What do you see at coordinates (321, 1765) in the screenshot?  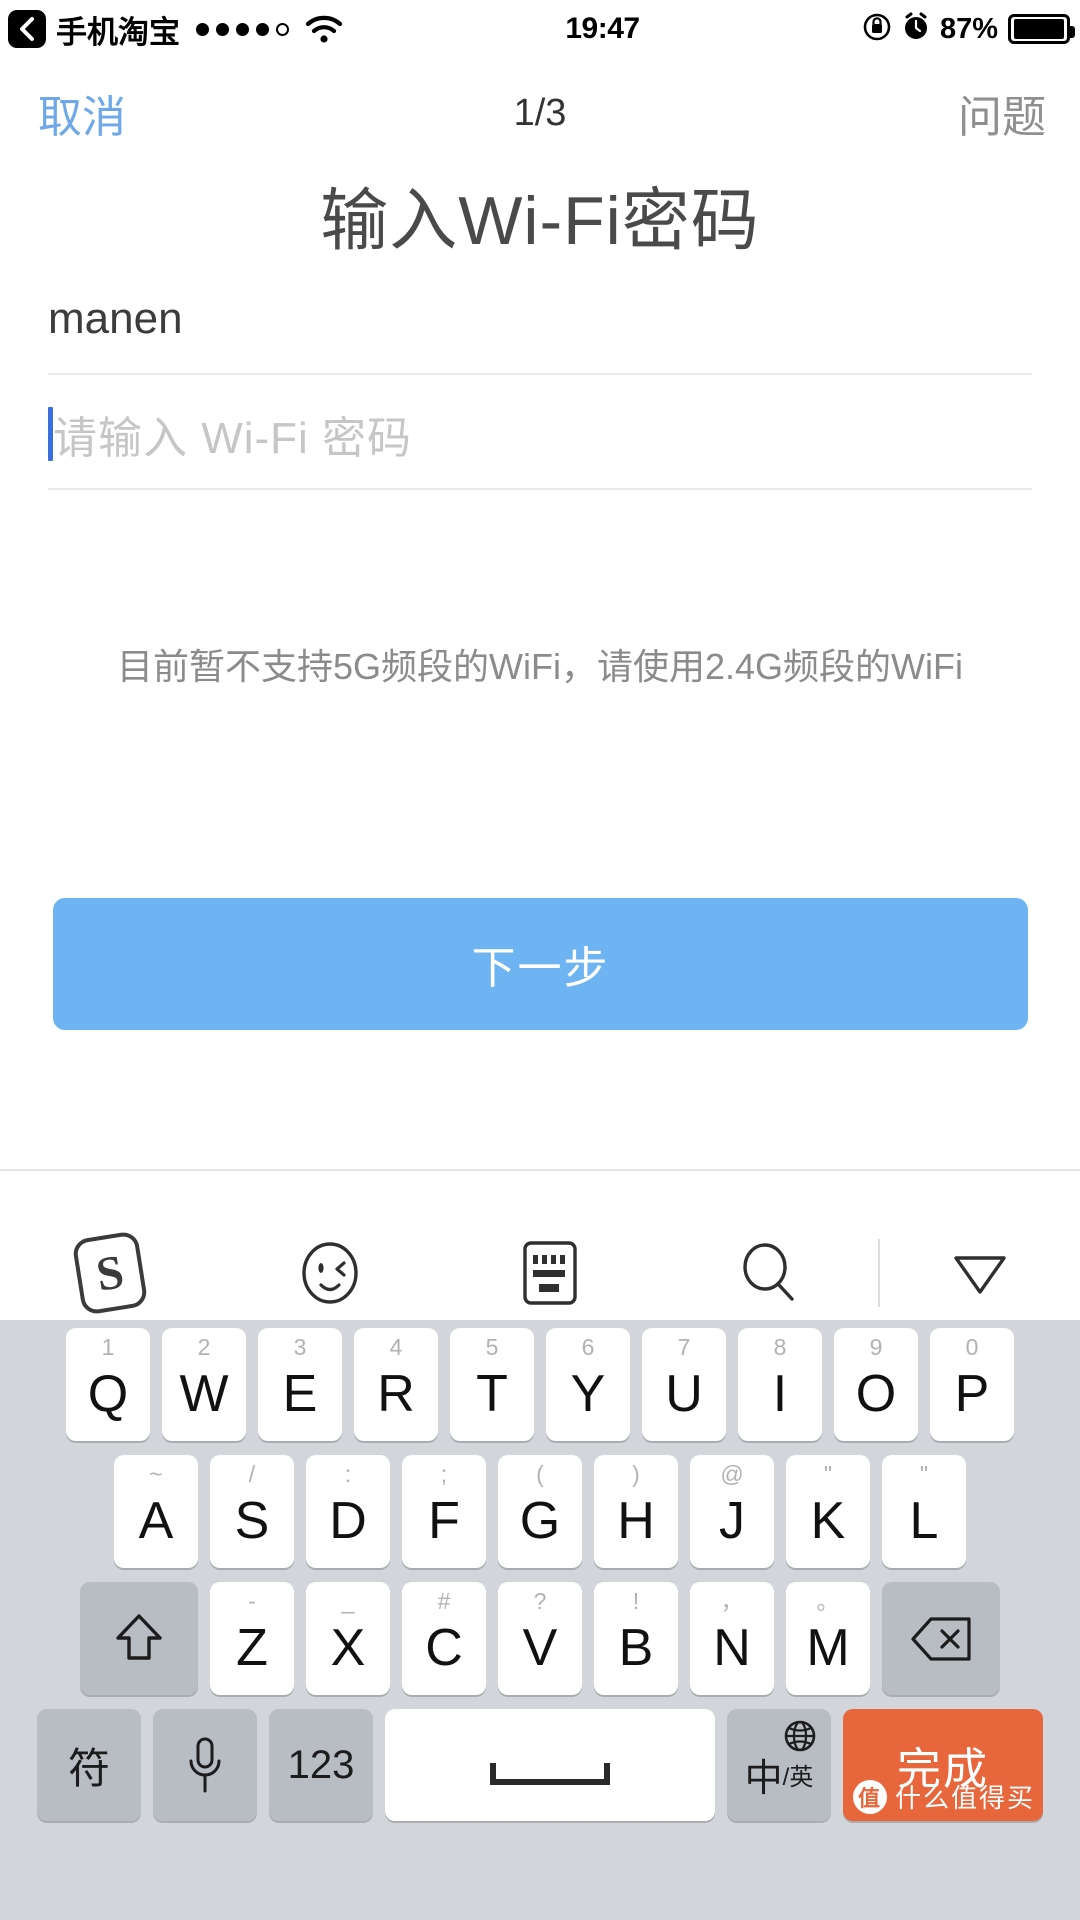 I see `numbers-key: 123` at bounding box center [321, 1765].